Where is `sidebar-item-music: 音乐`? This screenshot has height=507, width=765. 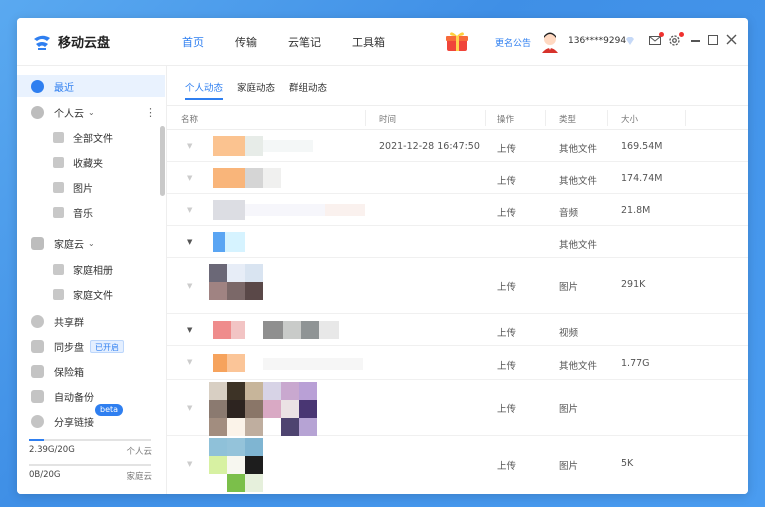 sidebar-item-music: 音乐 is located at coordinates (91, 212).